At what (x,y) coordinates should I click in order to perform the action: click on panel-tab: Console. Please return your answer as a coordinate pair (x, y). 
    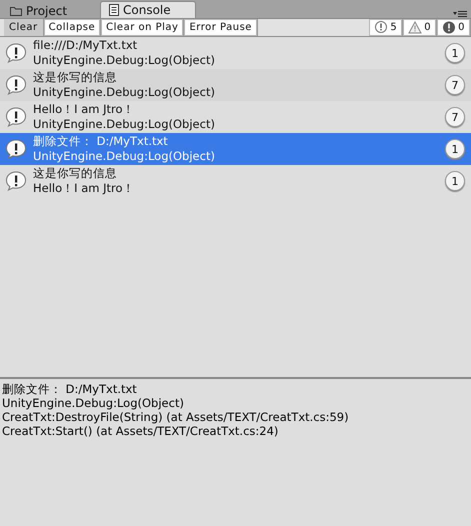
    Looking at the image, I should click on (148, 9).